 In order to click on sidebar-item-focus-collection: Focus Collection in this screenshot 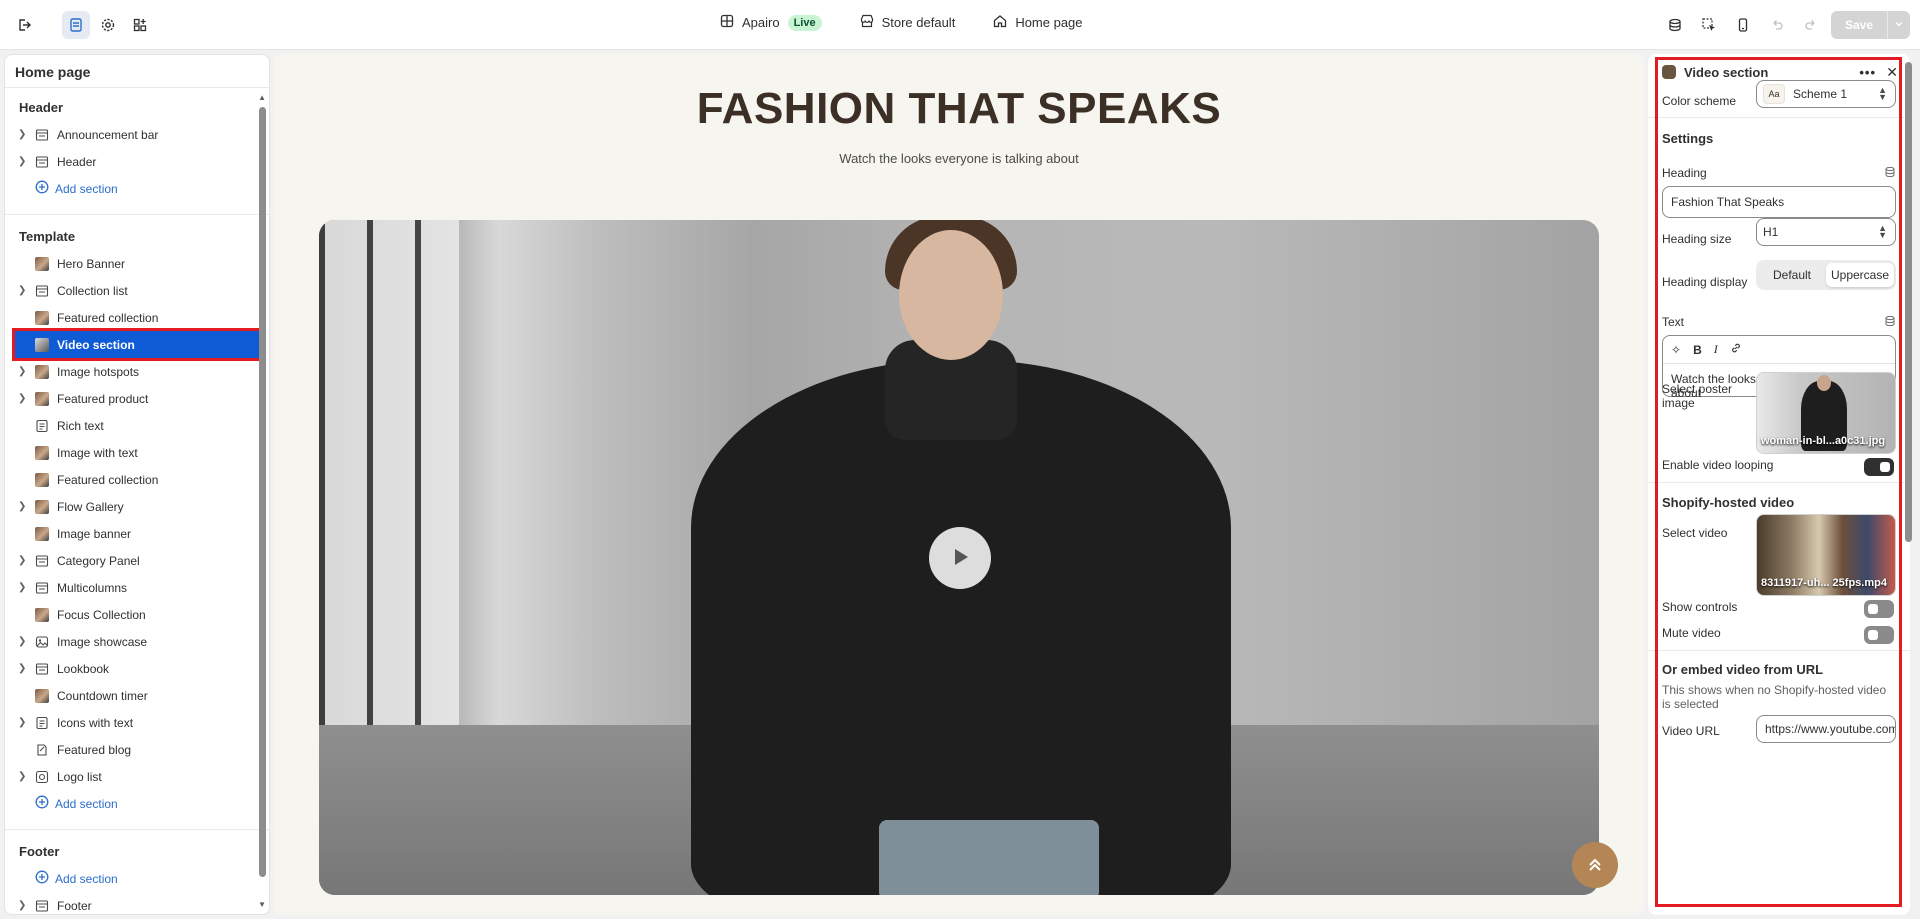, I will do `click(137, 614)`.